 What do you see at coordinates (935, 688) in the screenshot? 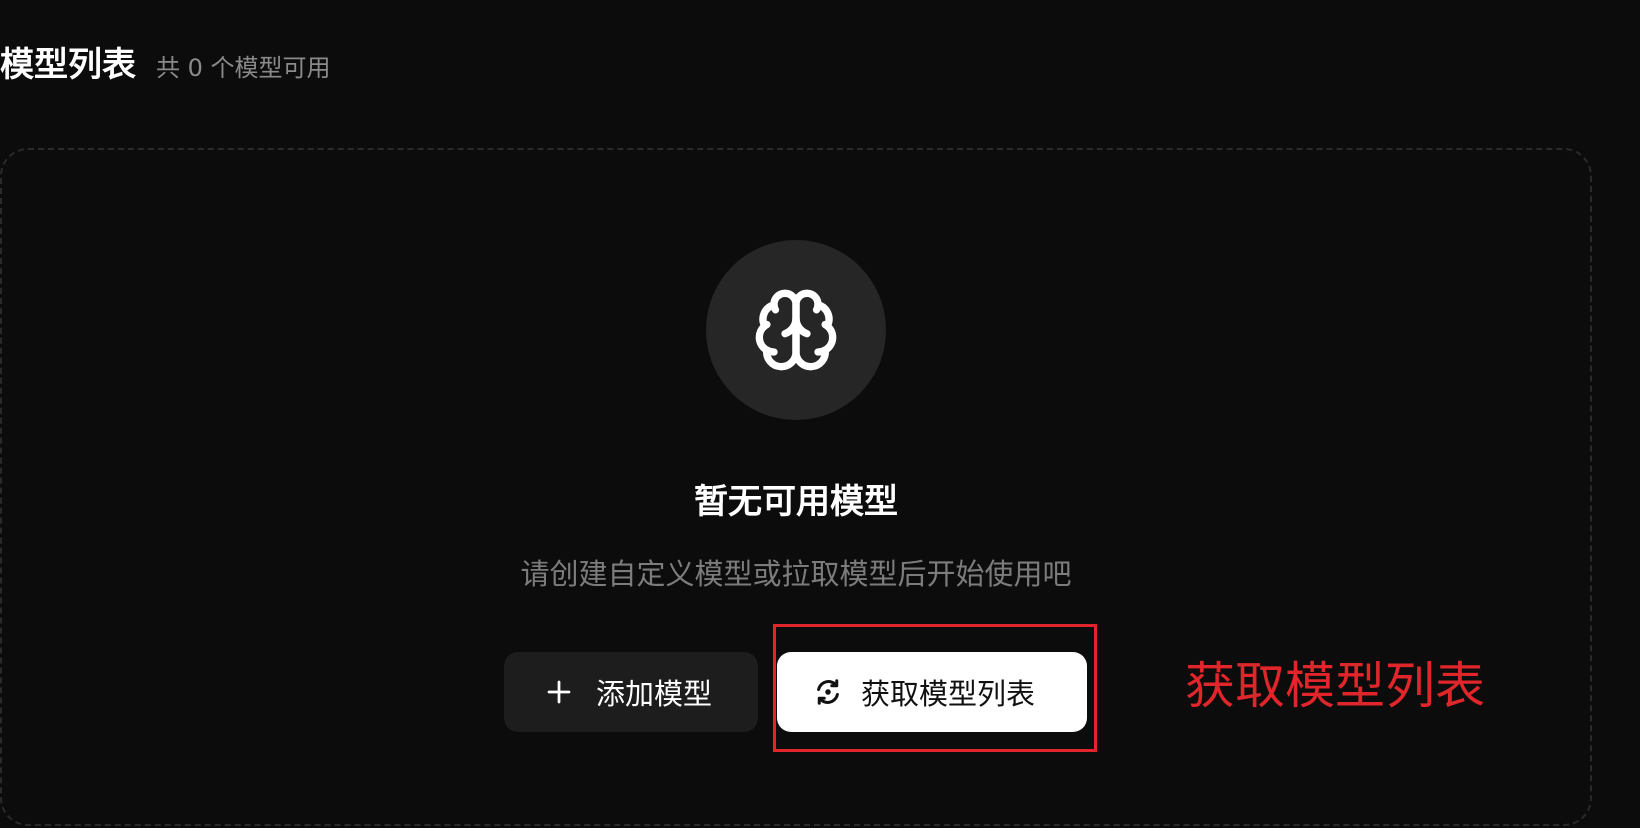
I see `annotation-highlight-box` at bounding box center [935, 688].